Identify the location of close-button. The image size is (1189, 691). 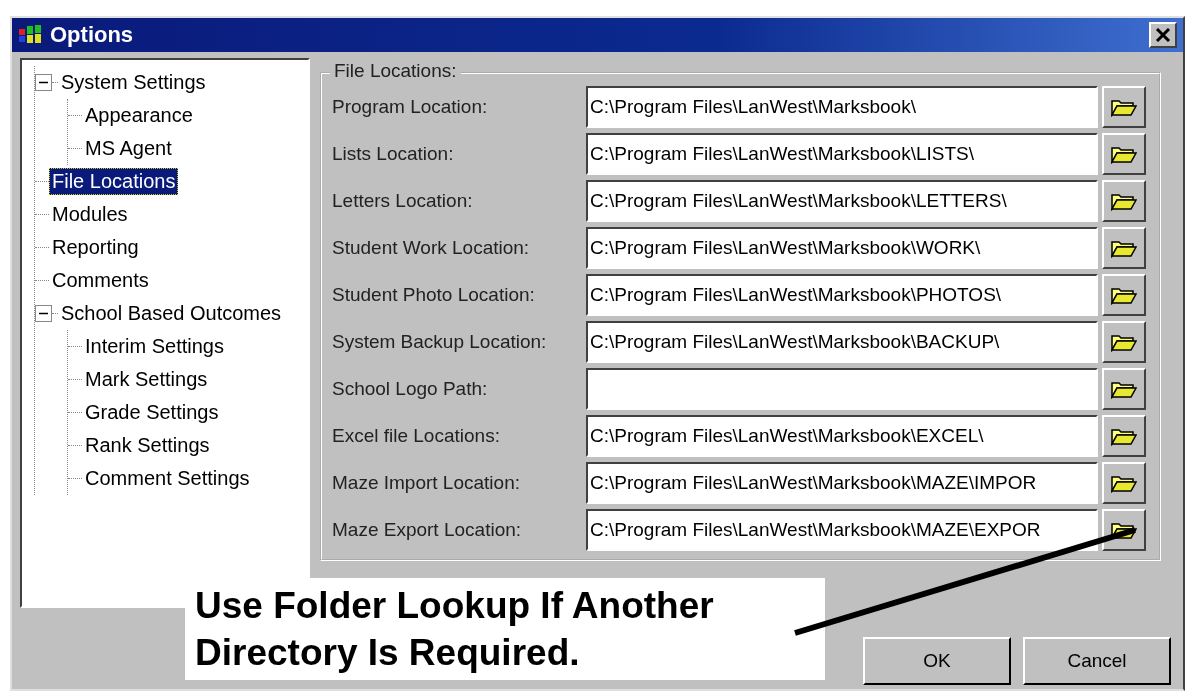
(1163, 35).